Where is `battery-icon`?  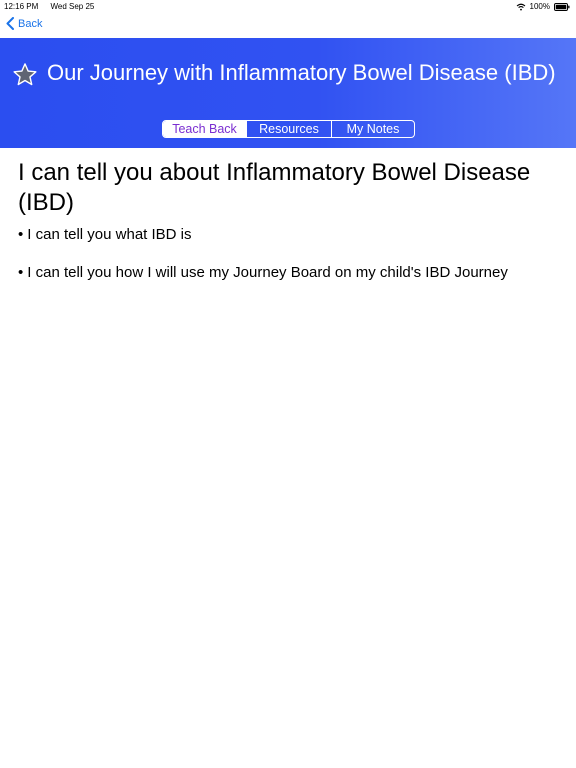 battery-icon is located at coordinates (562, 6).